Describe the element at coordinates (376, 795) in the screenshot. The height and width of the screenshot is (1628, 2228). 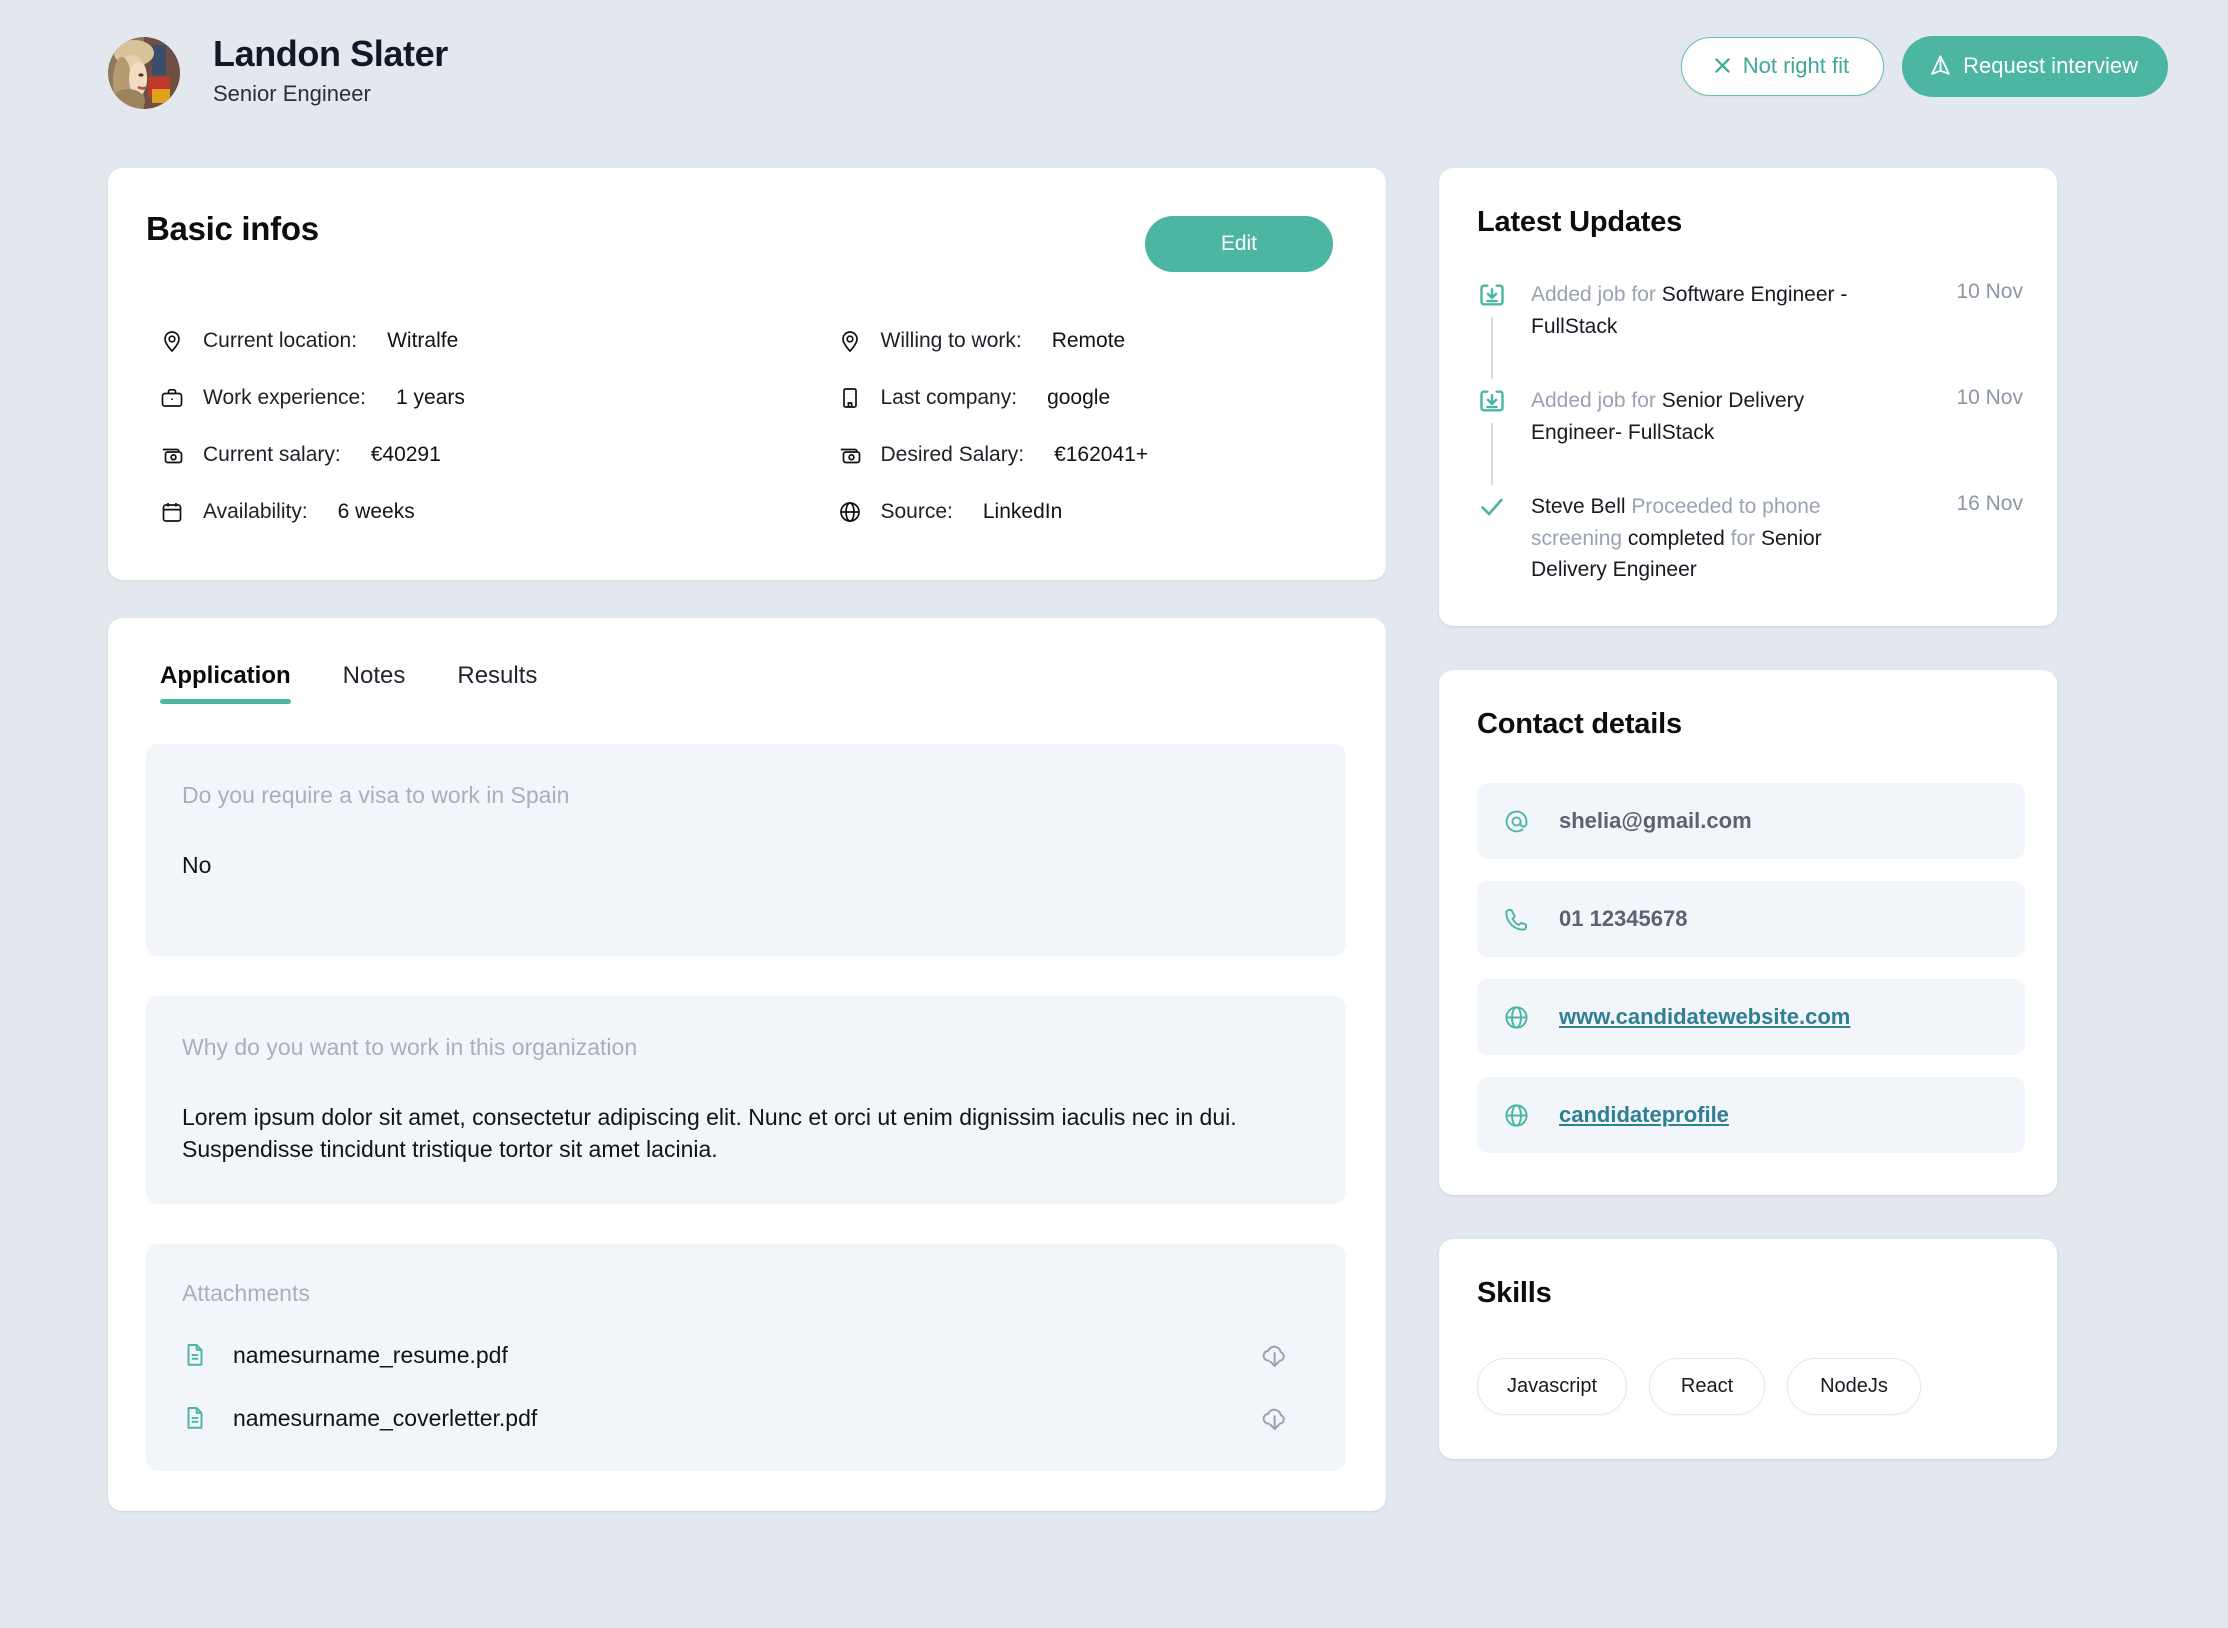
I see `question-text: Do you require a visa to work in Spain` at that location.